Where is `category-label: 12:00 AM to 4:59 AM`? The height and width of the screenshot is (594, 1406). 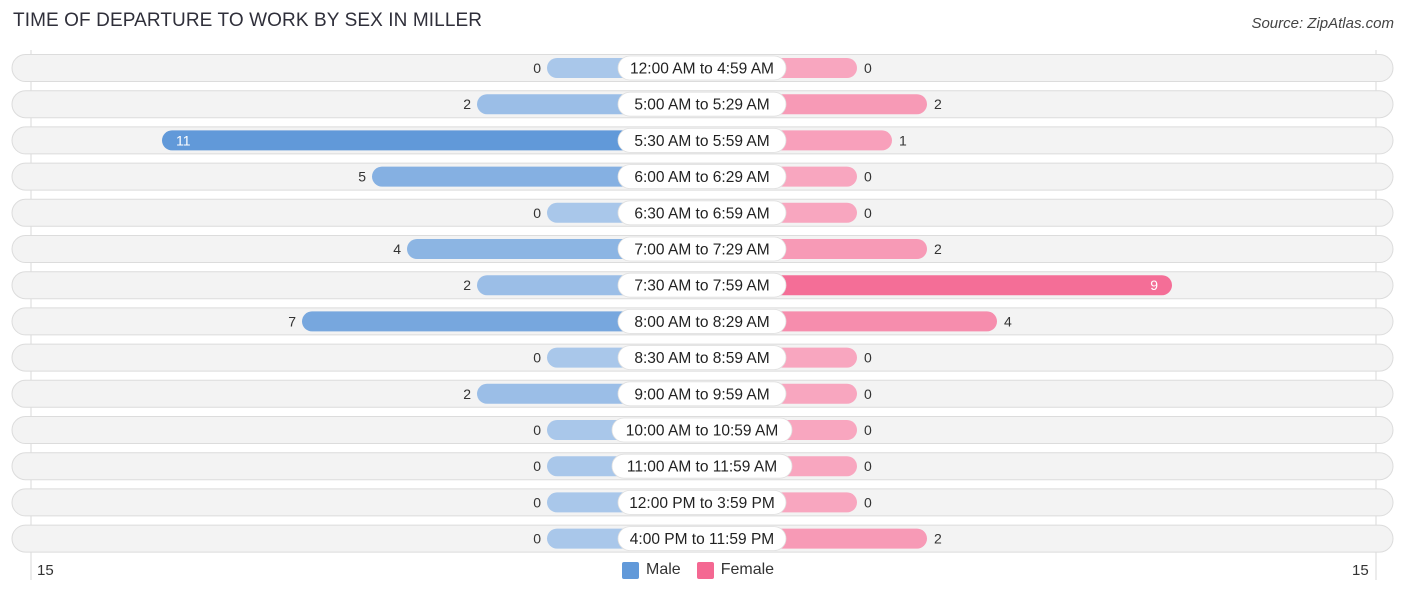 category-label: 12:00 AM to 4:59 AM is located at coordinates (702, 69).